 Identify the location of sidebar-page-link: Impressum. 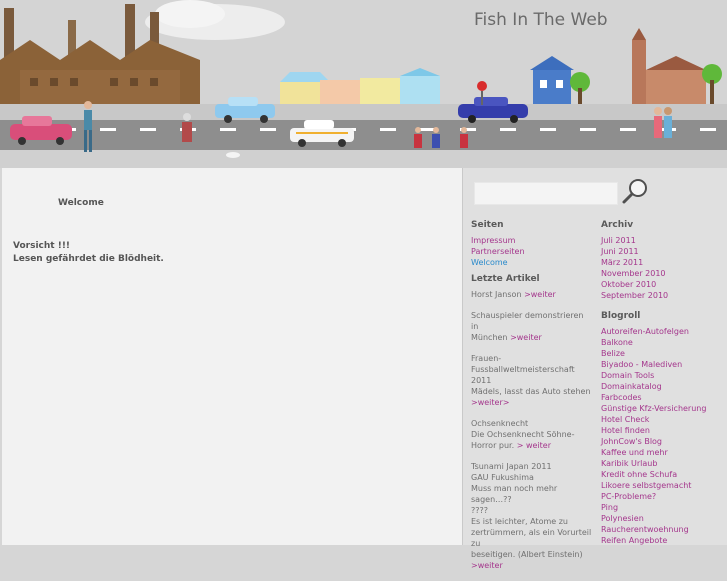
(532, 240).